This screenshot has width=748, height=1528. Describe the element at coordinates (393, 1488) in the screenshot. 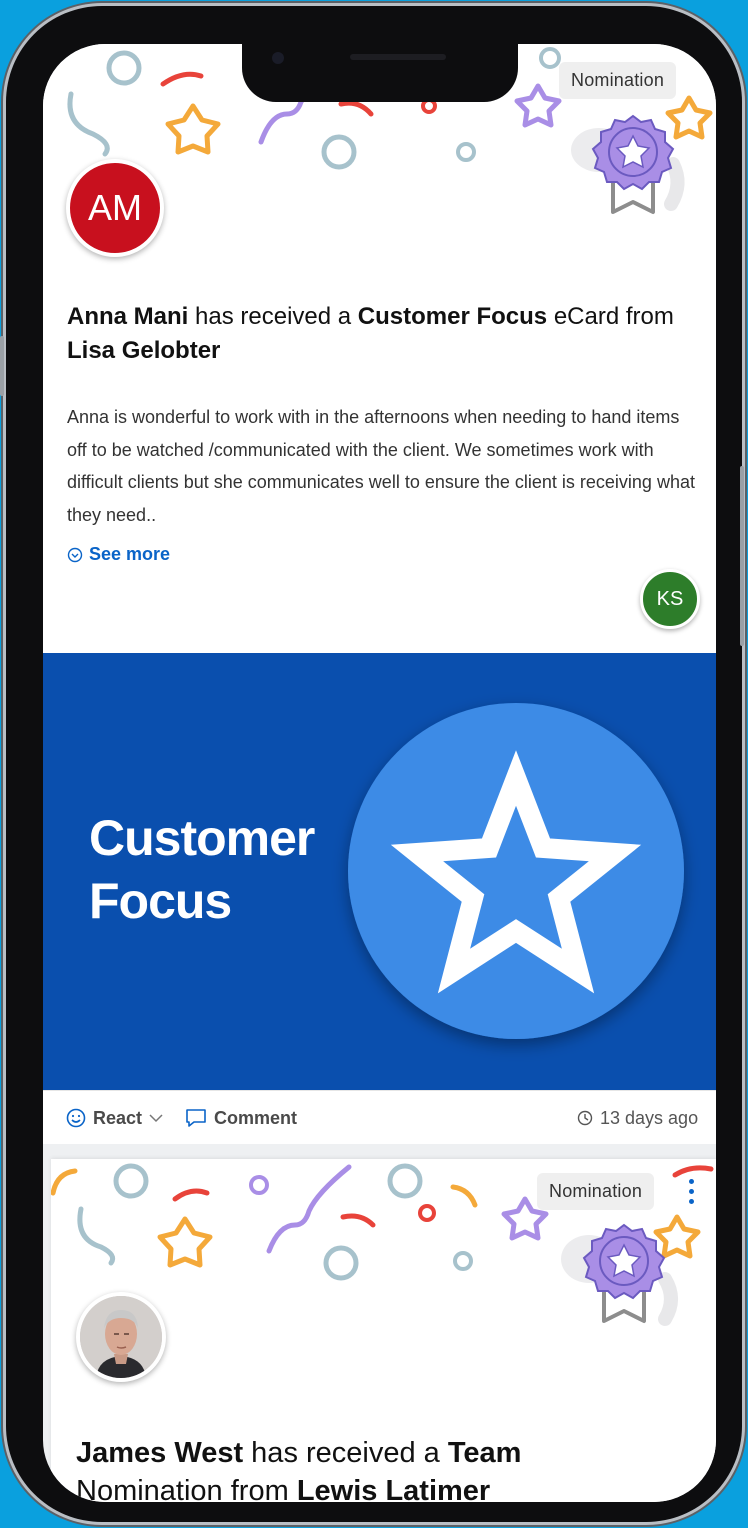

I see `sender-name: Lewis Latimer` at that location.